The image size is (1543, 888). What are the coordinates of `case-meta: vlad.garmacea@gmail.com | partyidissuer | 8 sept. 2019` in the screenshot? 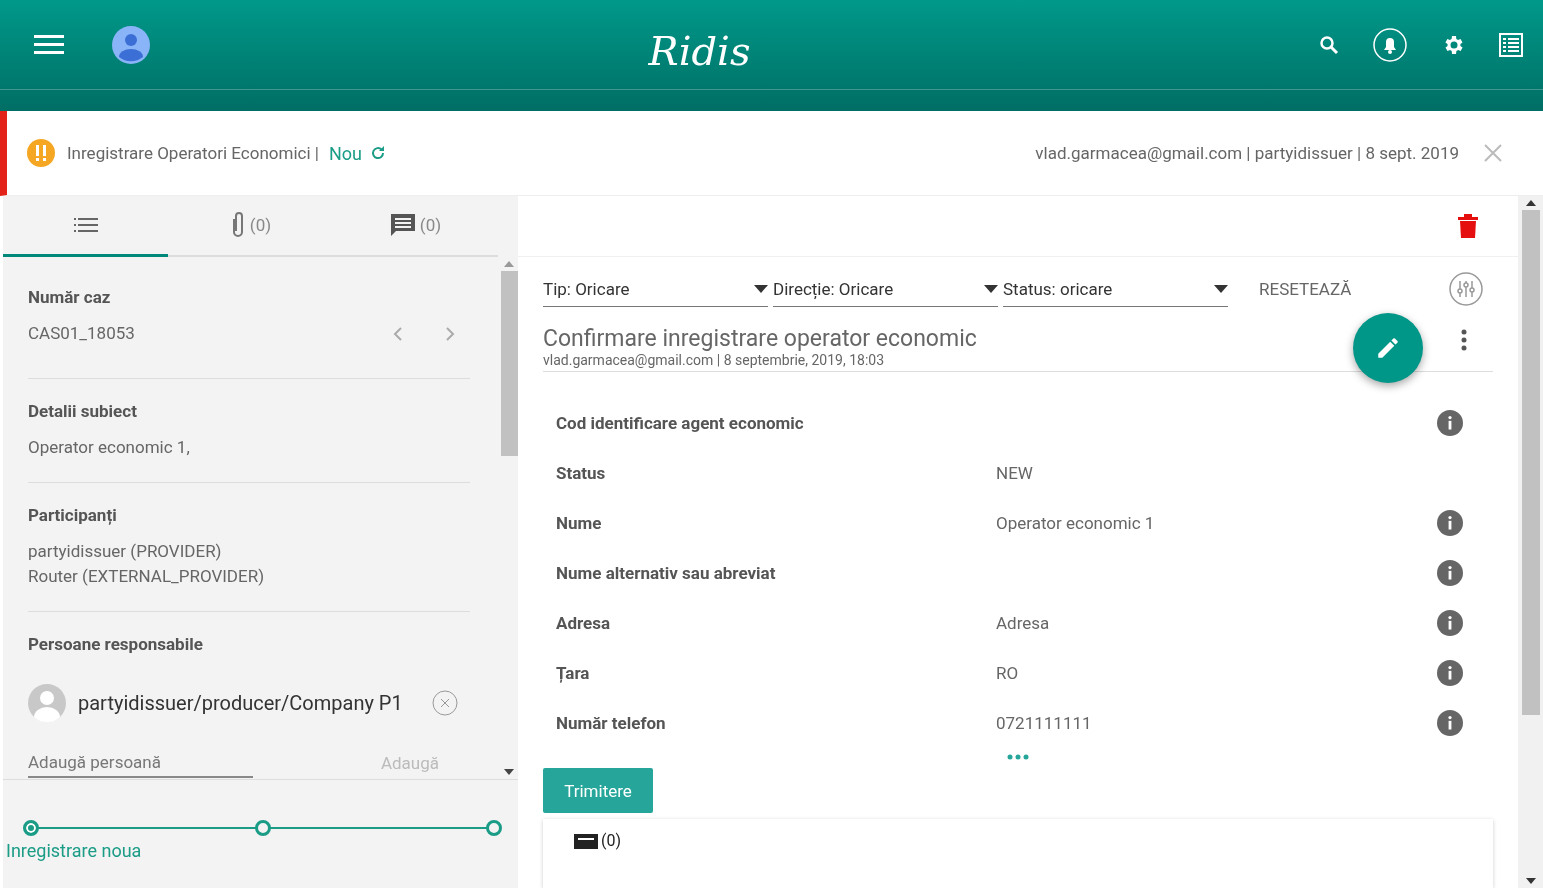 It's located at (1247, 153).